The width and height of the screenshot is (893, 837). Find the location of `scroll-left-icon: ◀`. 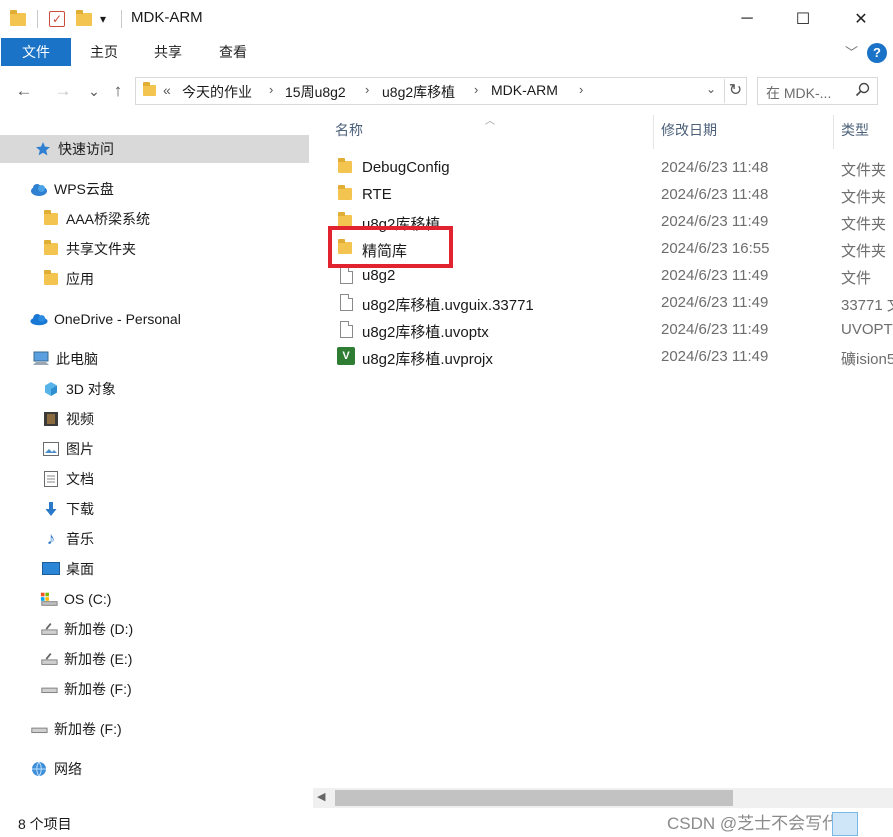

scroll-left-icon: ◀ is located at coordinates (321, 796).